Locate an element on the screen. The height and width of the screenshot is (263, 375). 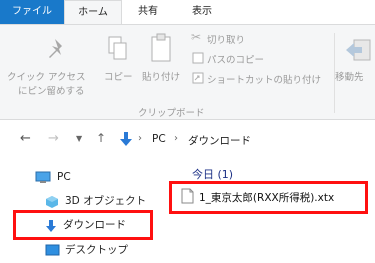
nav-item-label: デスクトップ is located at coordinates (96, 250).